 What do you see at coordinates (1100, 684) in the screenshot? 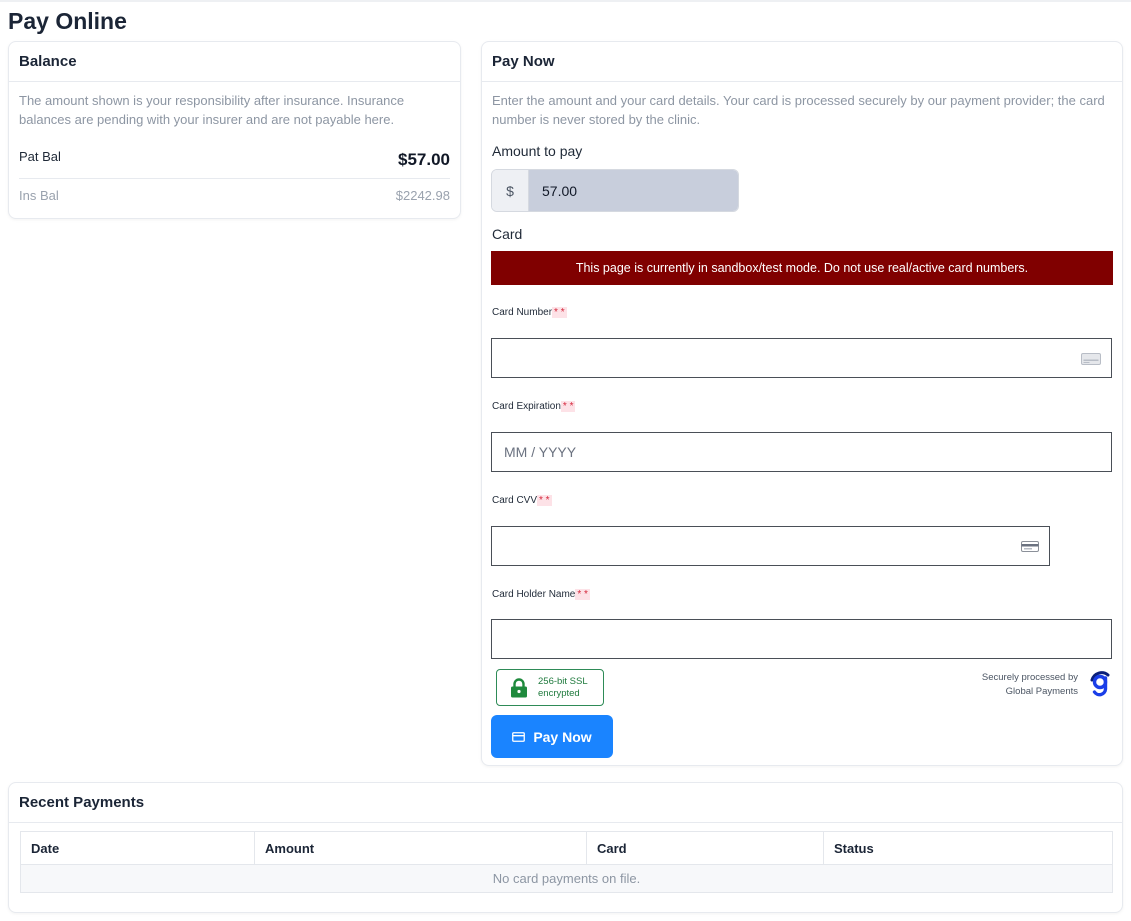
I see `global-payments-logo` at bounding box center [1100, 684].